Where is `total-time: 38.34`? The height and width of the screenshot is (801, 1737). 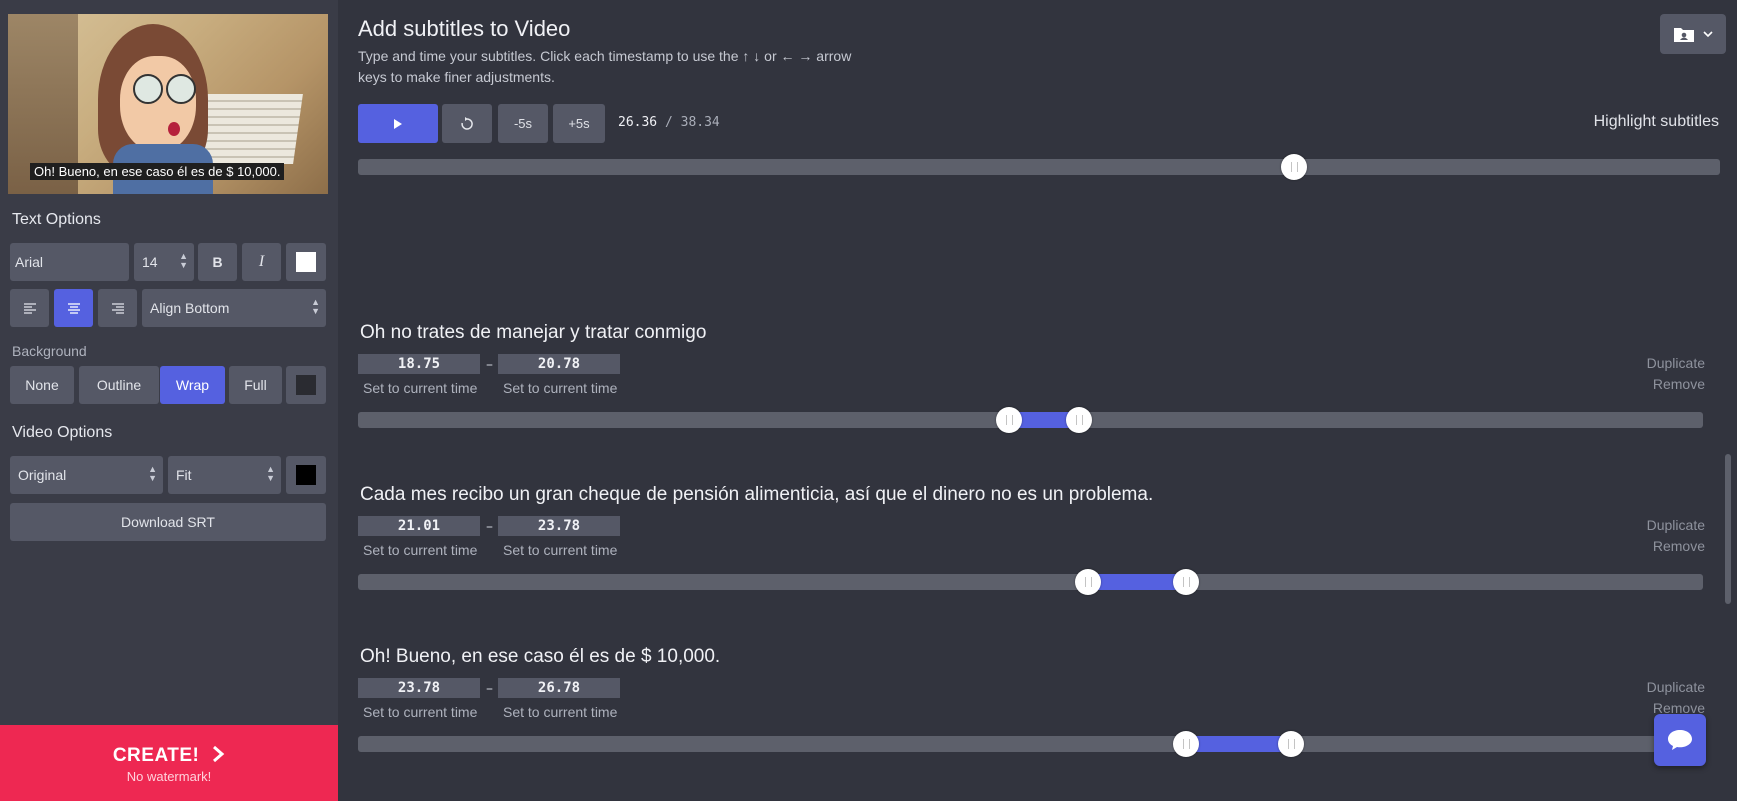
total-time: 38.34 is located at coordinates (700, 122).